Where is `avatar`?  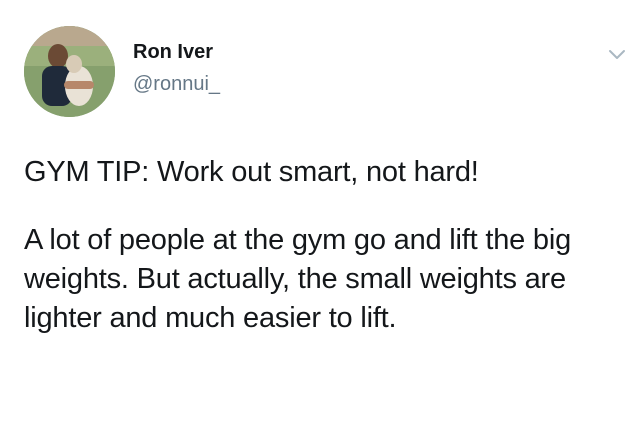
avatar is located at coordinates (69, 71).